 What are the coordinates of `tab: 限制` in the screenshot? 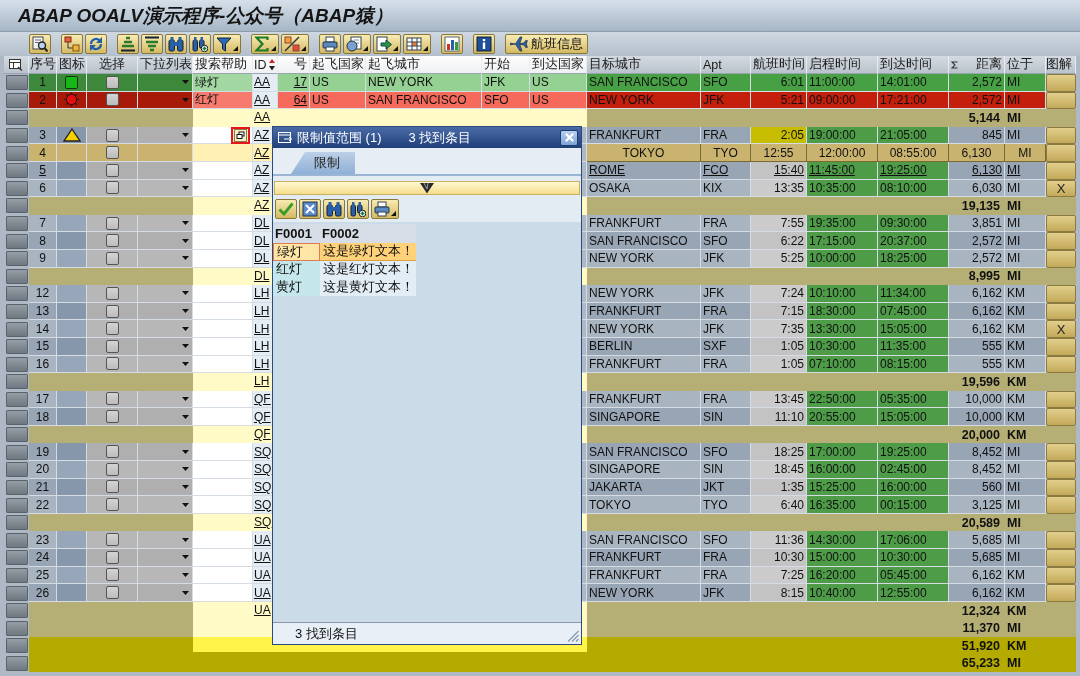 It's located at (323, 163).